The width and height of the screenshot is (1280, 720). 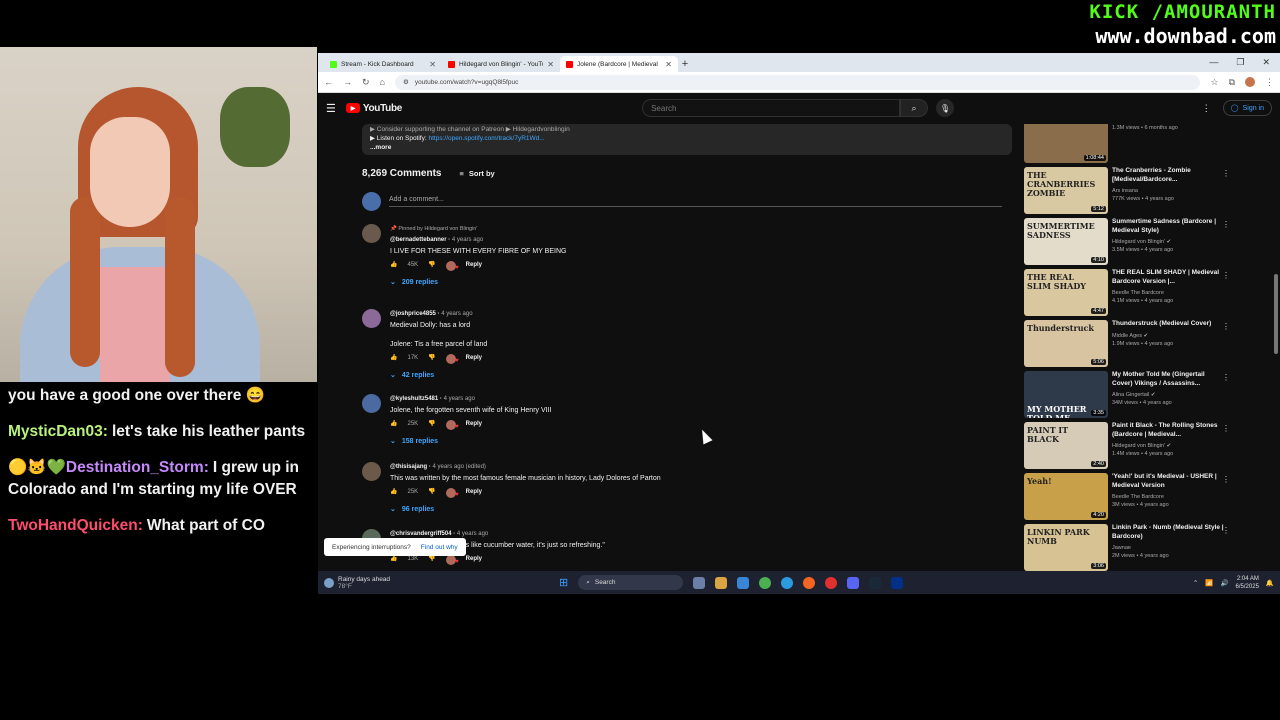 I want to click on microphone-icon: 🎙, so click(x=945, y=108).